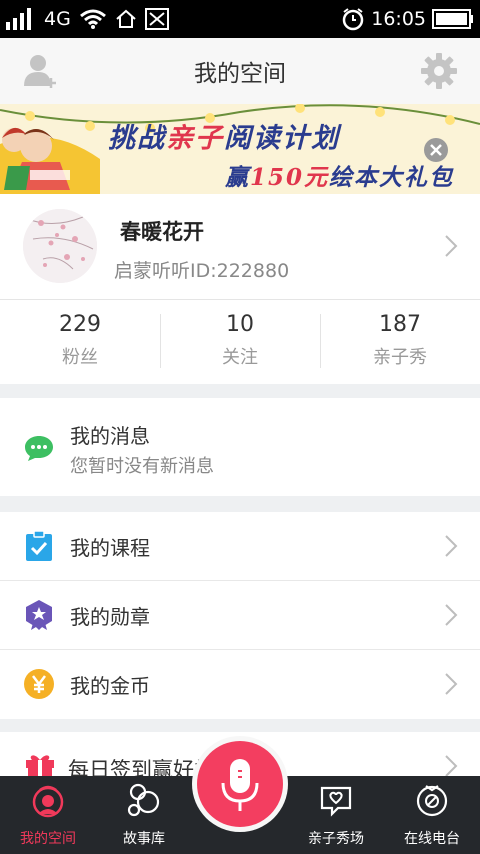 This screenshot has height=854, width=480. I want to click on menu-item-my-medals: 我的勋章, so click(240, 615).